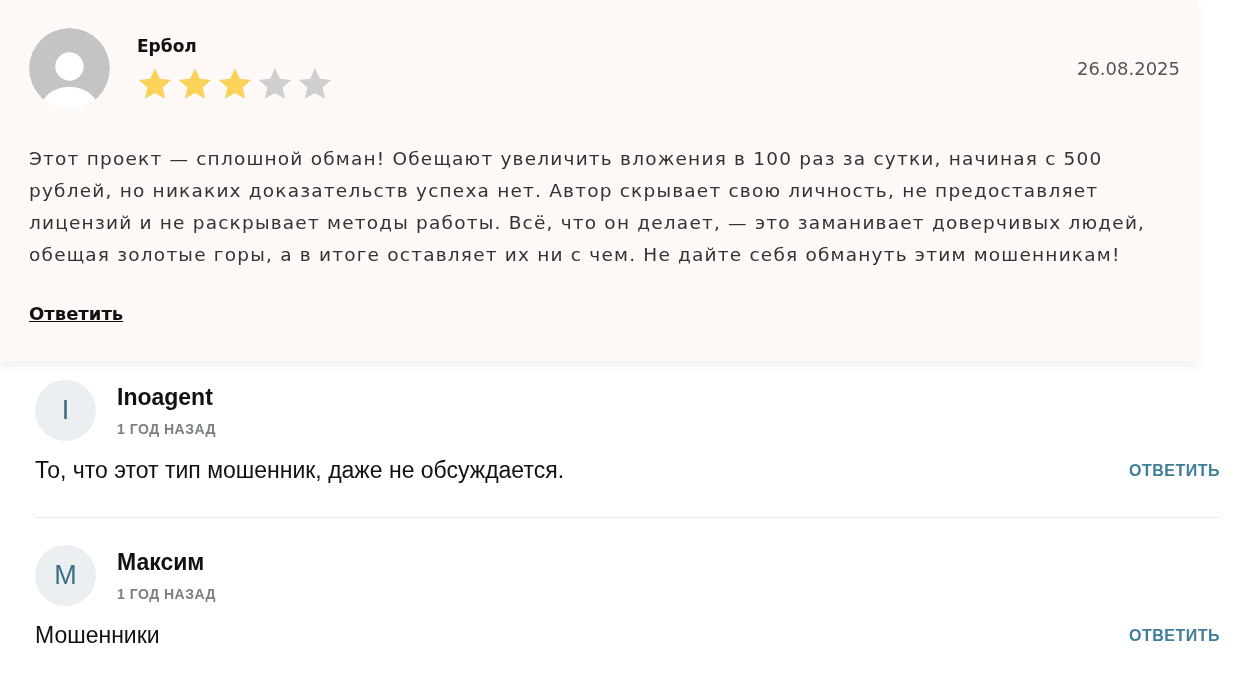 This screenshot has width=1245, height=694. I want to click on user-avatar-icon, so click(69, 68).